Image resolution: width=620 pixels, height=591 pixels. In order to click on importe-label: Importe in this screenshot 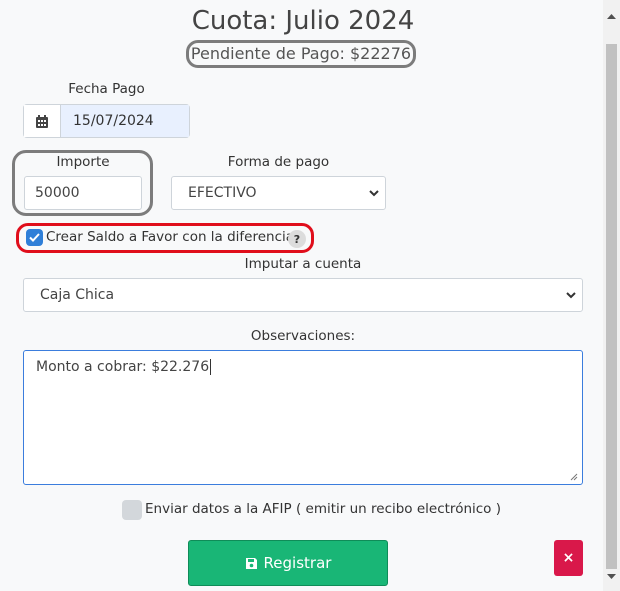, I will do `click(83, 162)`.